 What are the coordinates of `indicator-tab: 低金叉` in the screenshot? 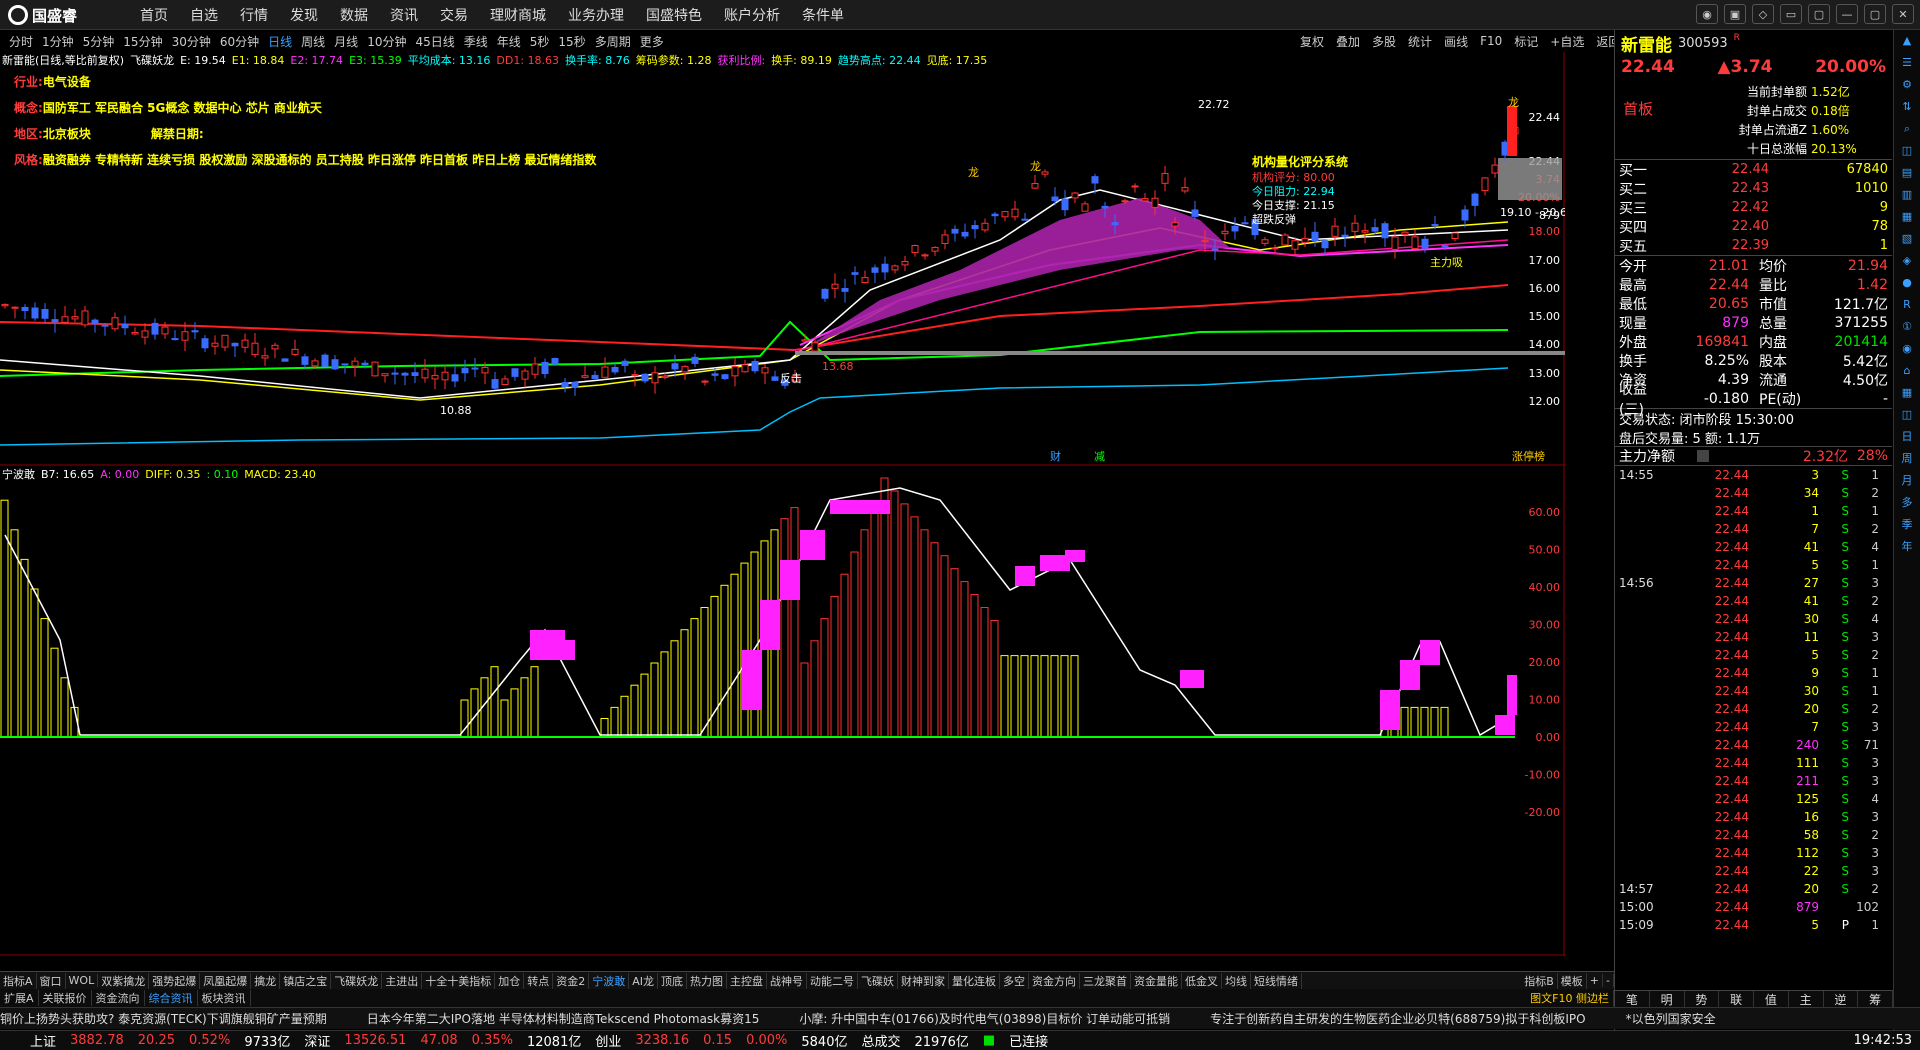 It's located at (1202, 980).